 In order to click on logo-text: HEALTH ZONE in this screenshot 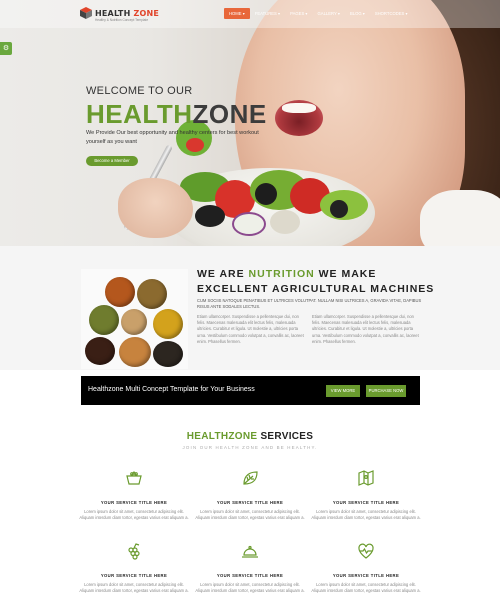, I will do `click(127, 13)`.